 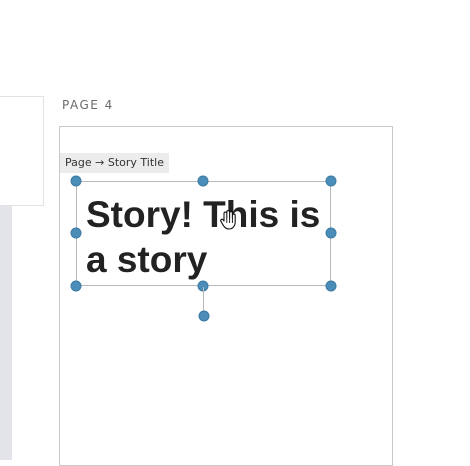 I want to click on resize-handle-top-left, so click(x=76, y=181).